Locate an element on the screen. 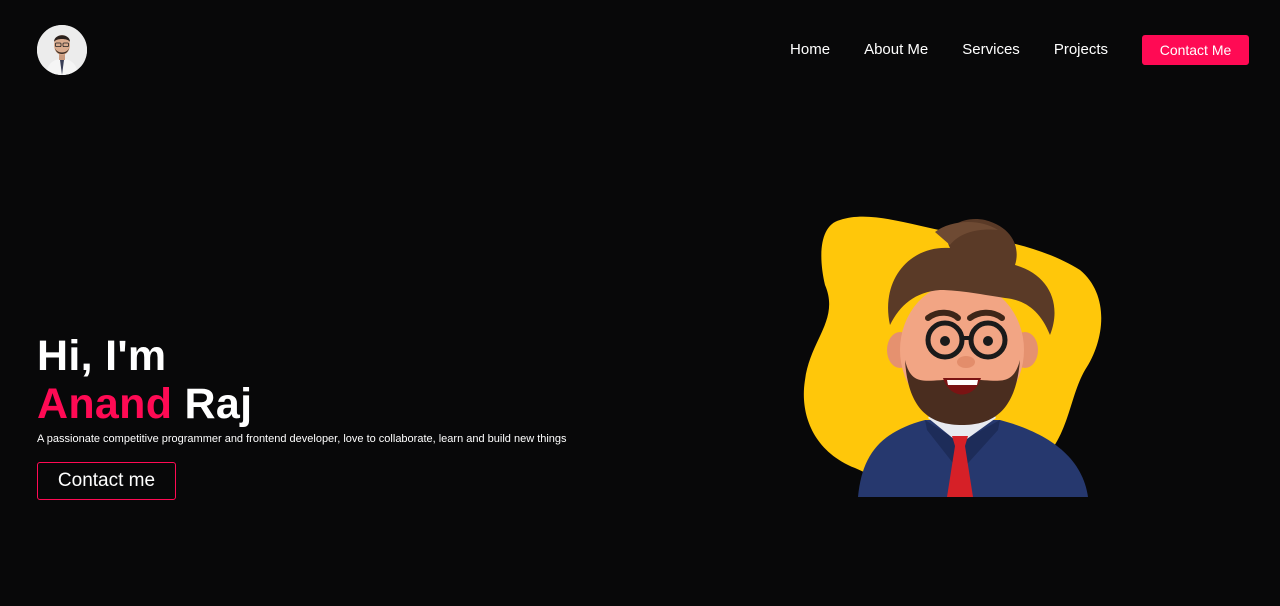 This screenshot has width=1280, height=606. profile-avatar is located at coordinates (62, 50).